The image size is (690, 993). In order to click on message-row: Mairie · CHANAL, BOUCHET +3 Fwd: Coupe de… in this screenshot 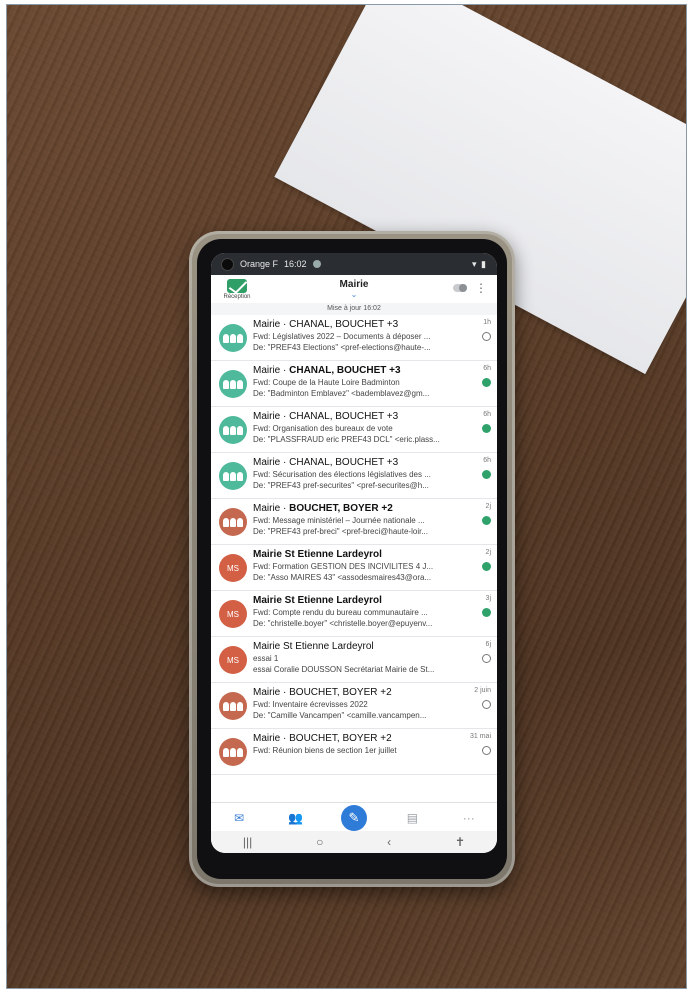, I will do `click(354, 384)`.